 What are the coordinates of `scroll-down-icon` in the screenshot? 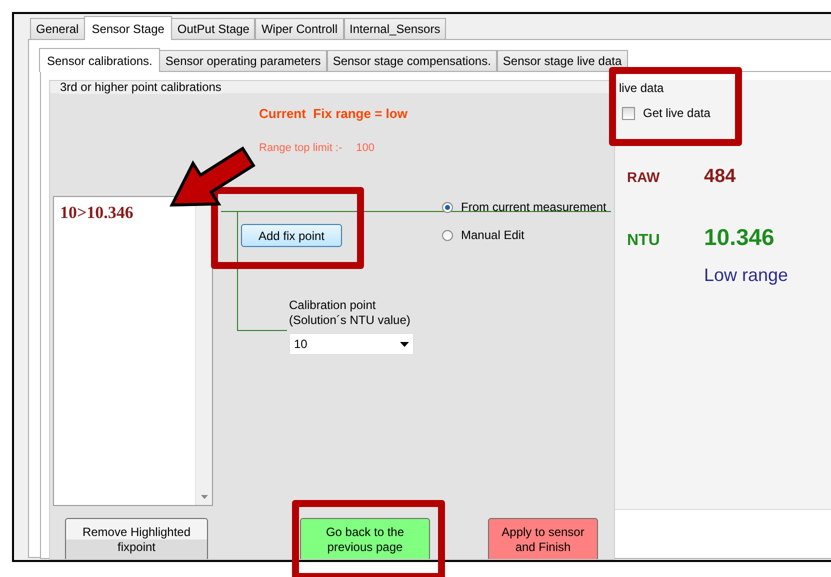 It's located at (204, 497).